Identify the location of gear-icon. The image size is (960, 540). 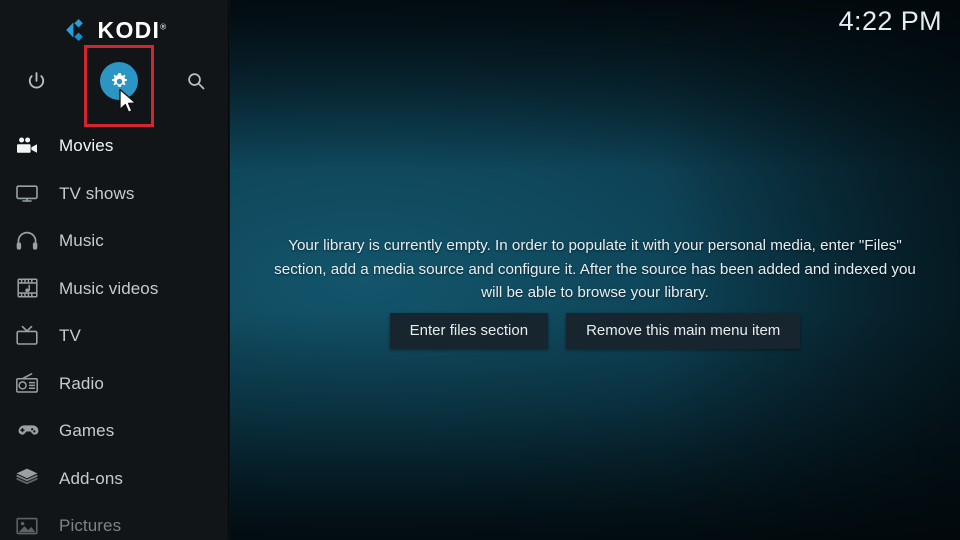
(119, 79).